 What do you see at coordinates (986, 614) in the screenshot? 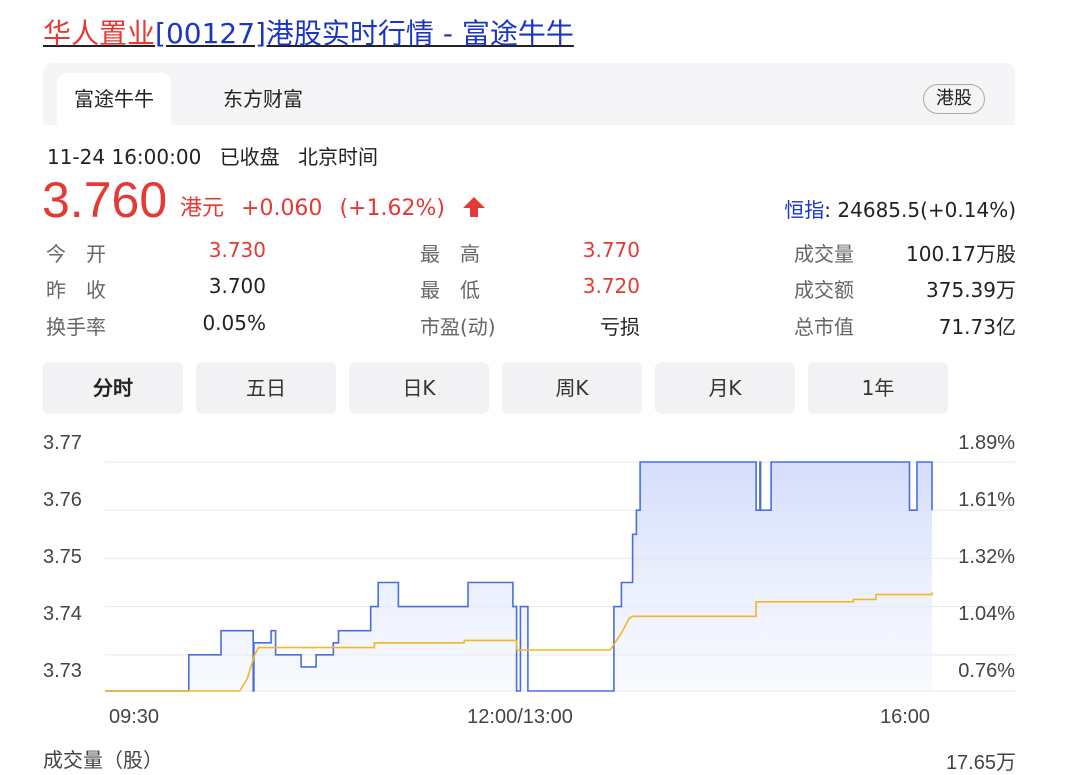
I see `y-right-tick-label: 1.04%` at bounding box center [986, 614].